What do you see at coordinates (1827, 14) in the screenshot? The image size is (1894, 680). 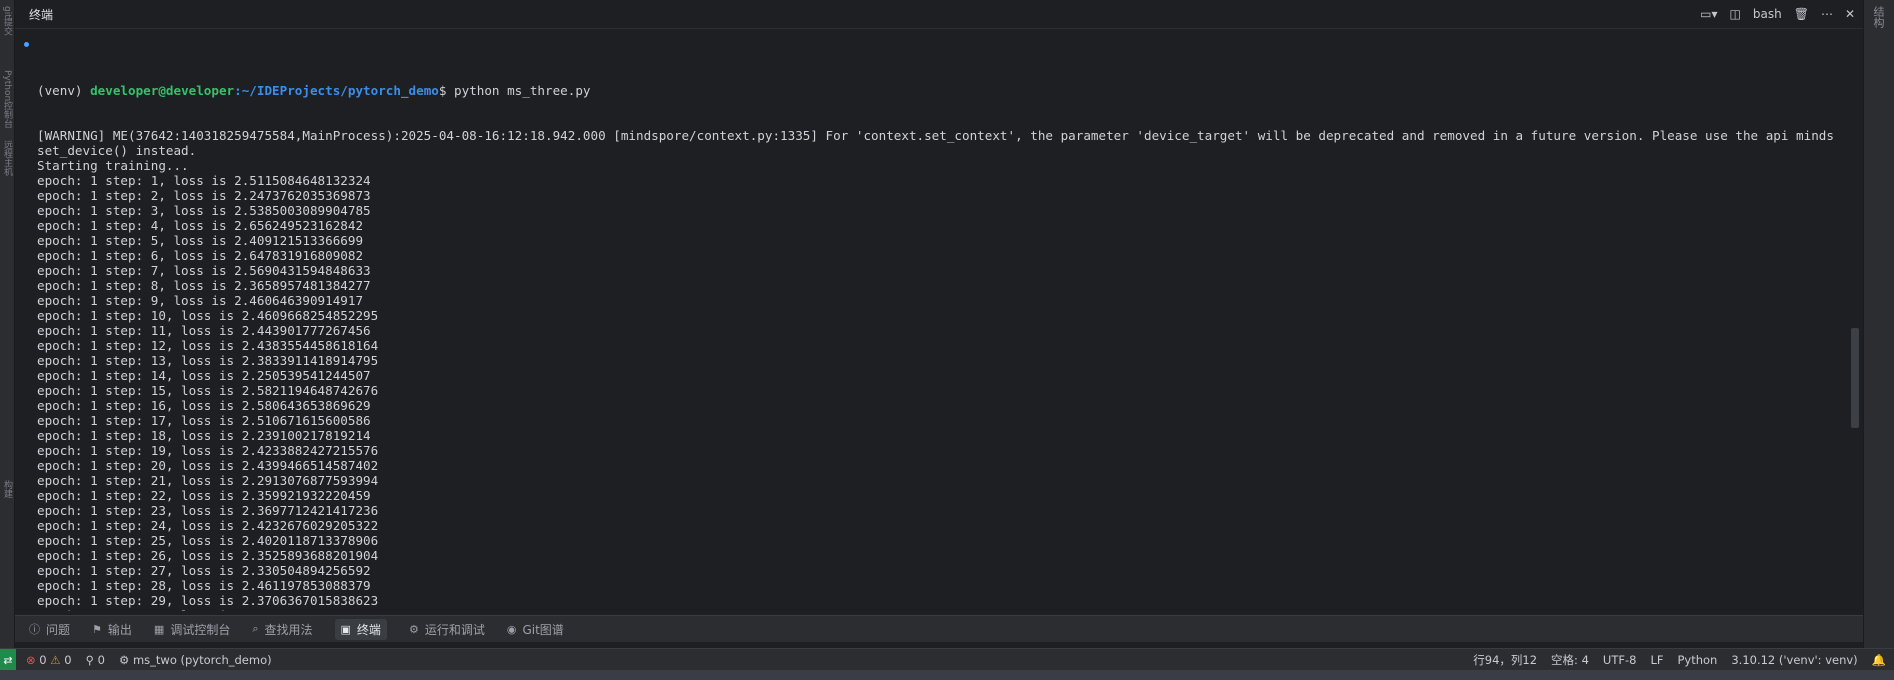 I see `more-icon: ⋯` at bounding box center [1827, 14].